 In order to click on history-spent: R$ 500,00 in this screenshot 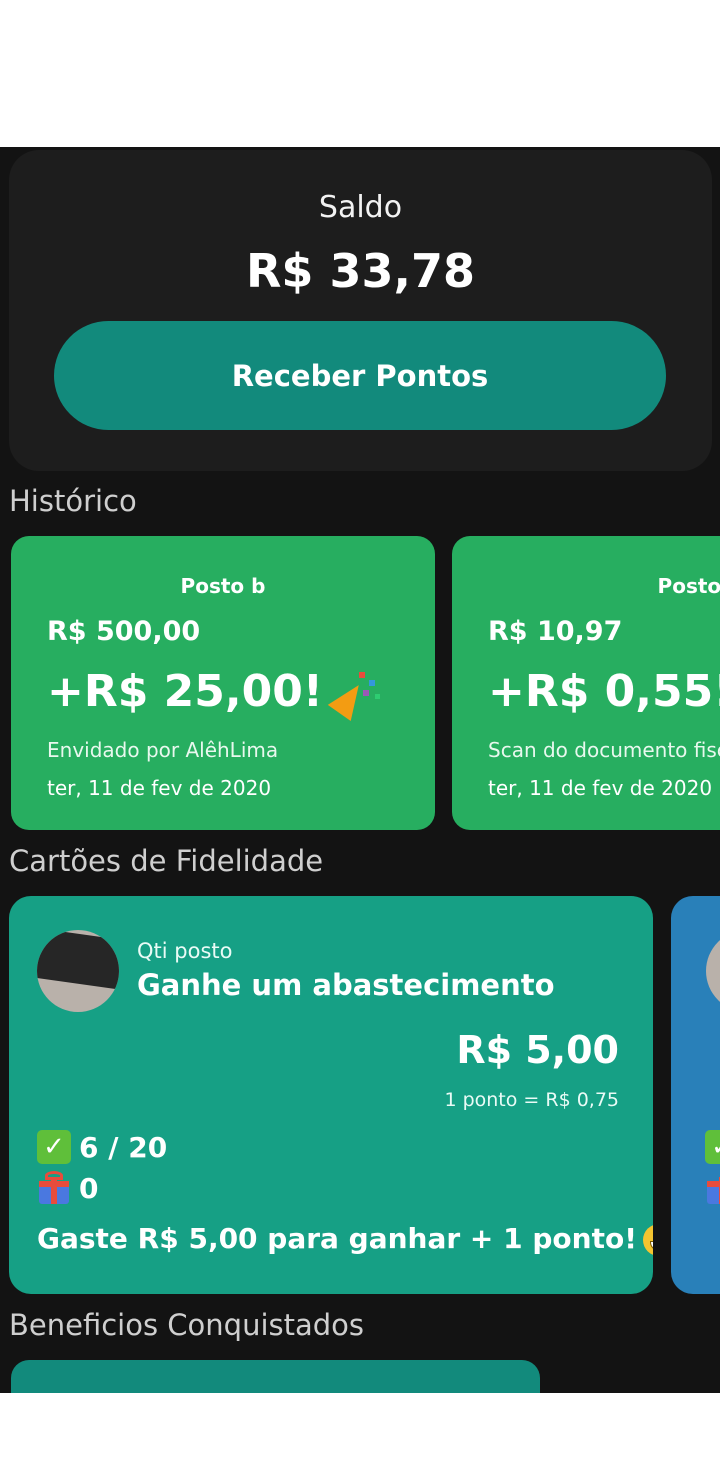, I will do `click(124, 631)`.